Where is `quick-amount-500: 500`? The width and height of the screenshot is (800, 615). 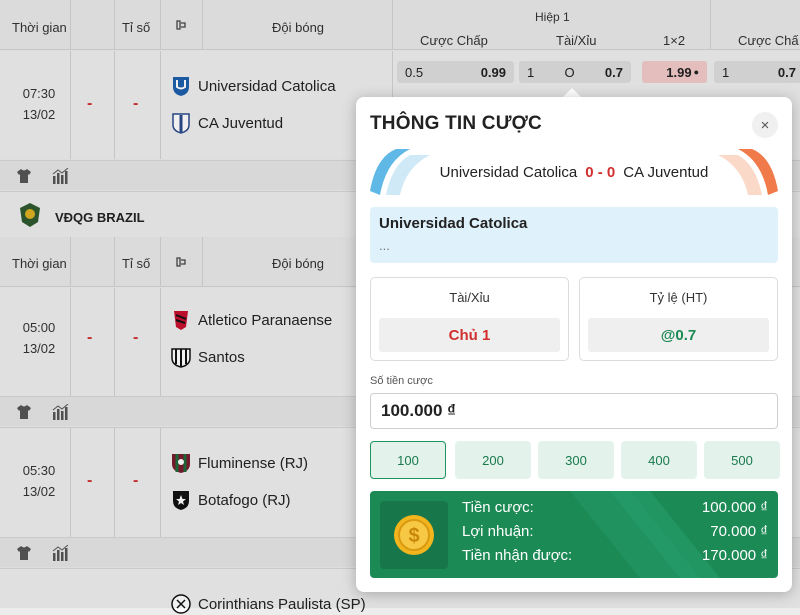 quick-amount-500: 500 is located at coordinates (742, 460).